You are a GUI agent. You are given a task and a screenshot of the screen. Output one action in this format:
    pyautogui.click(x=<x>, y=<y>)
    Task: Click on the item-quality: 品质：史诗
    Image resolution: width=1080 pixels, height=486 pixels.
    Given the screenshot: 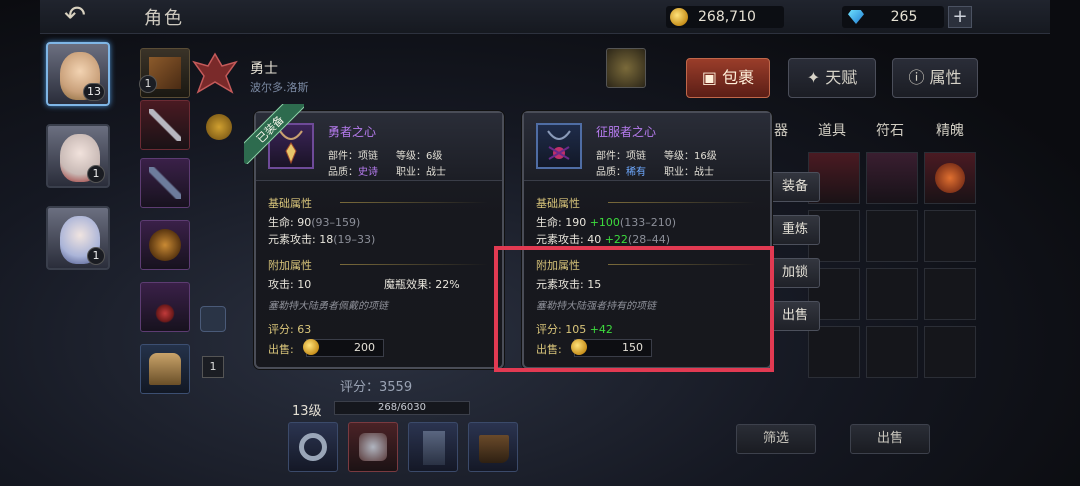 What is the action you would take?
    pyautogui.click(x=353, y=172)
    